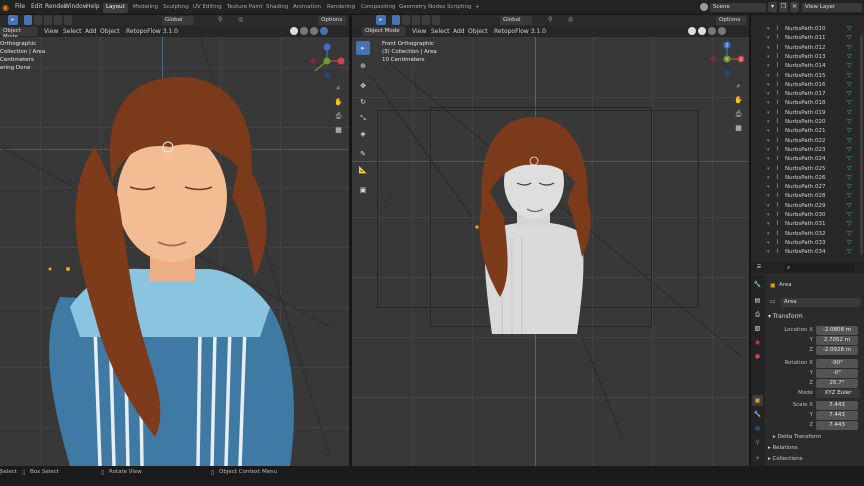 Image resolution: width=864 pixels, height=486 pixels. What do you see at coordinates (152, 31) in the screenshot?
I see `left-menu-retopoflow: RetopoFlow 3.1.0` at bounding box center [152, 31].